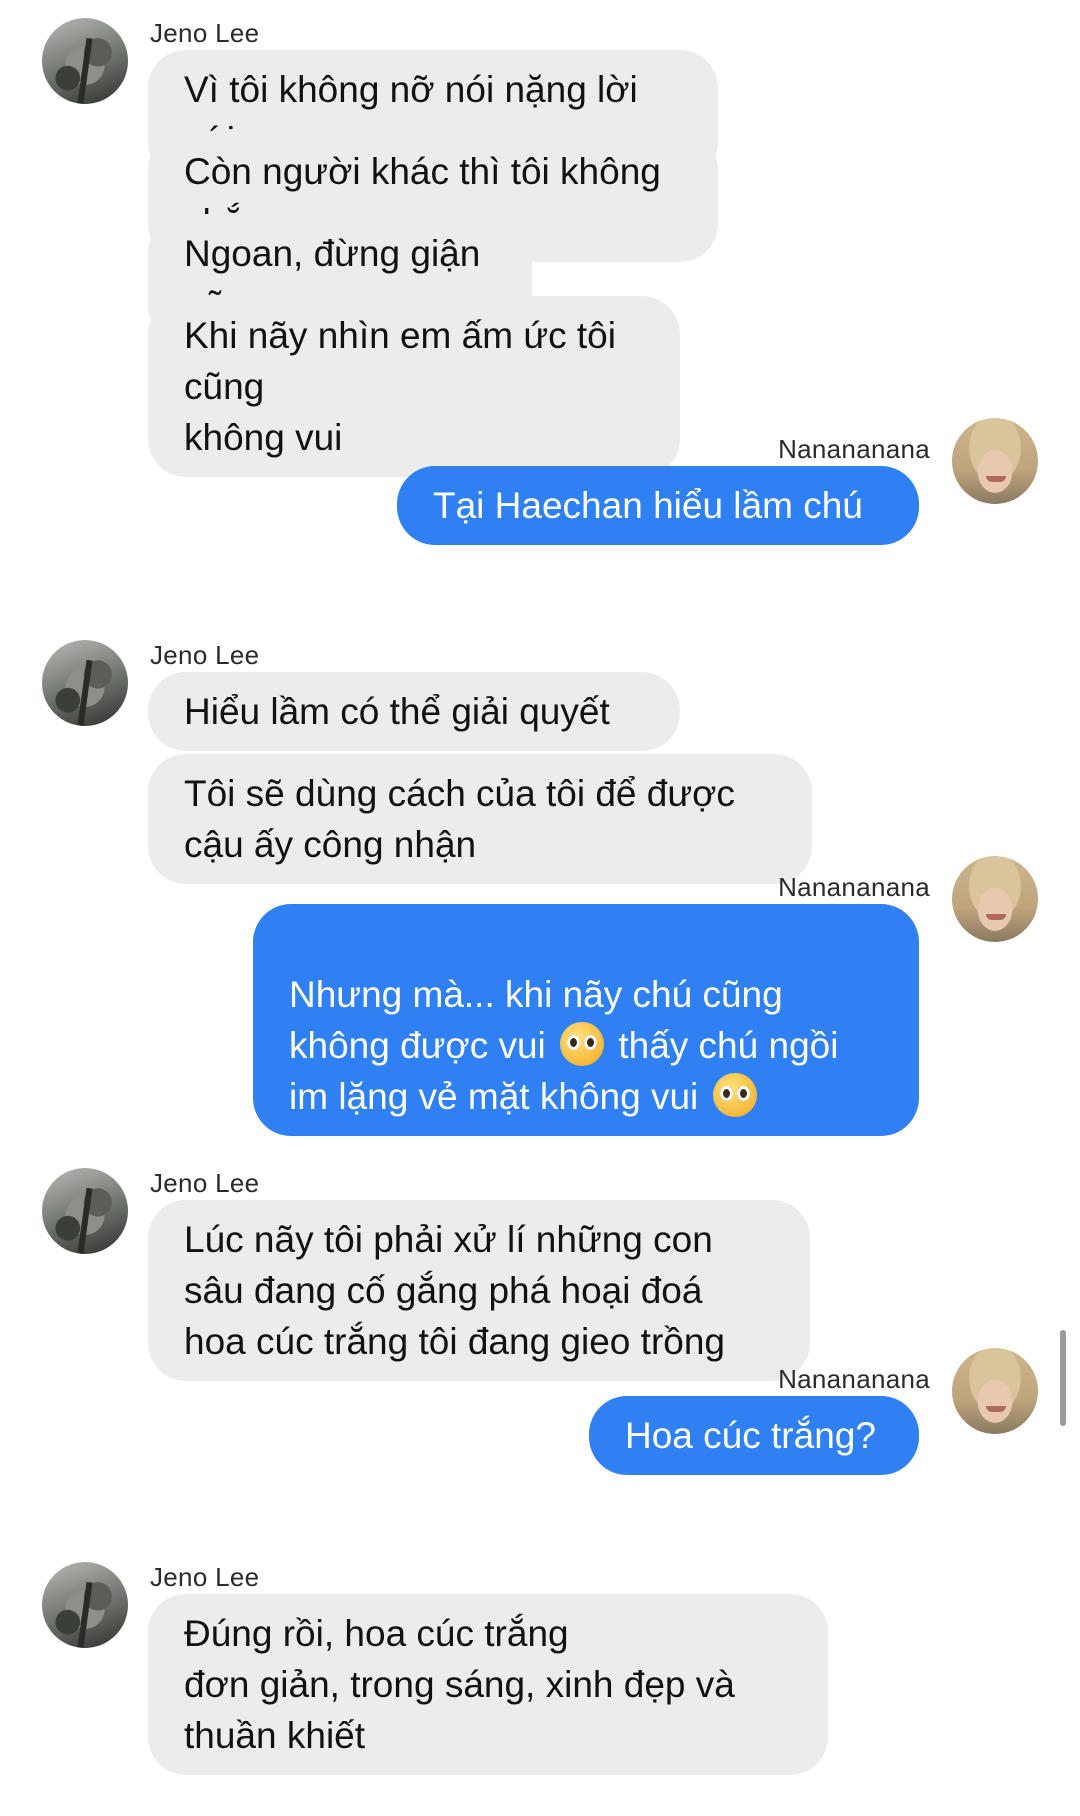  What do you see at coordinates (754, 1435) in the screenshot?
I see `message-bubble-outgoing: Hoa cúc trắng?` at bounding box center [754, 1435].